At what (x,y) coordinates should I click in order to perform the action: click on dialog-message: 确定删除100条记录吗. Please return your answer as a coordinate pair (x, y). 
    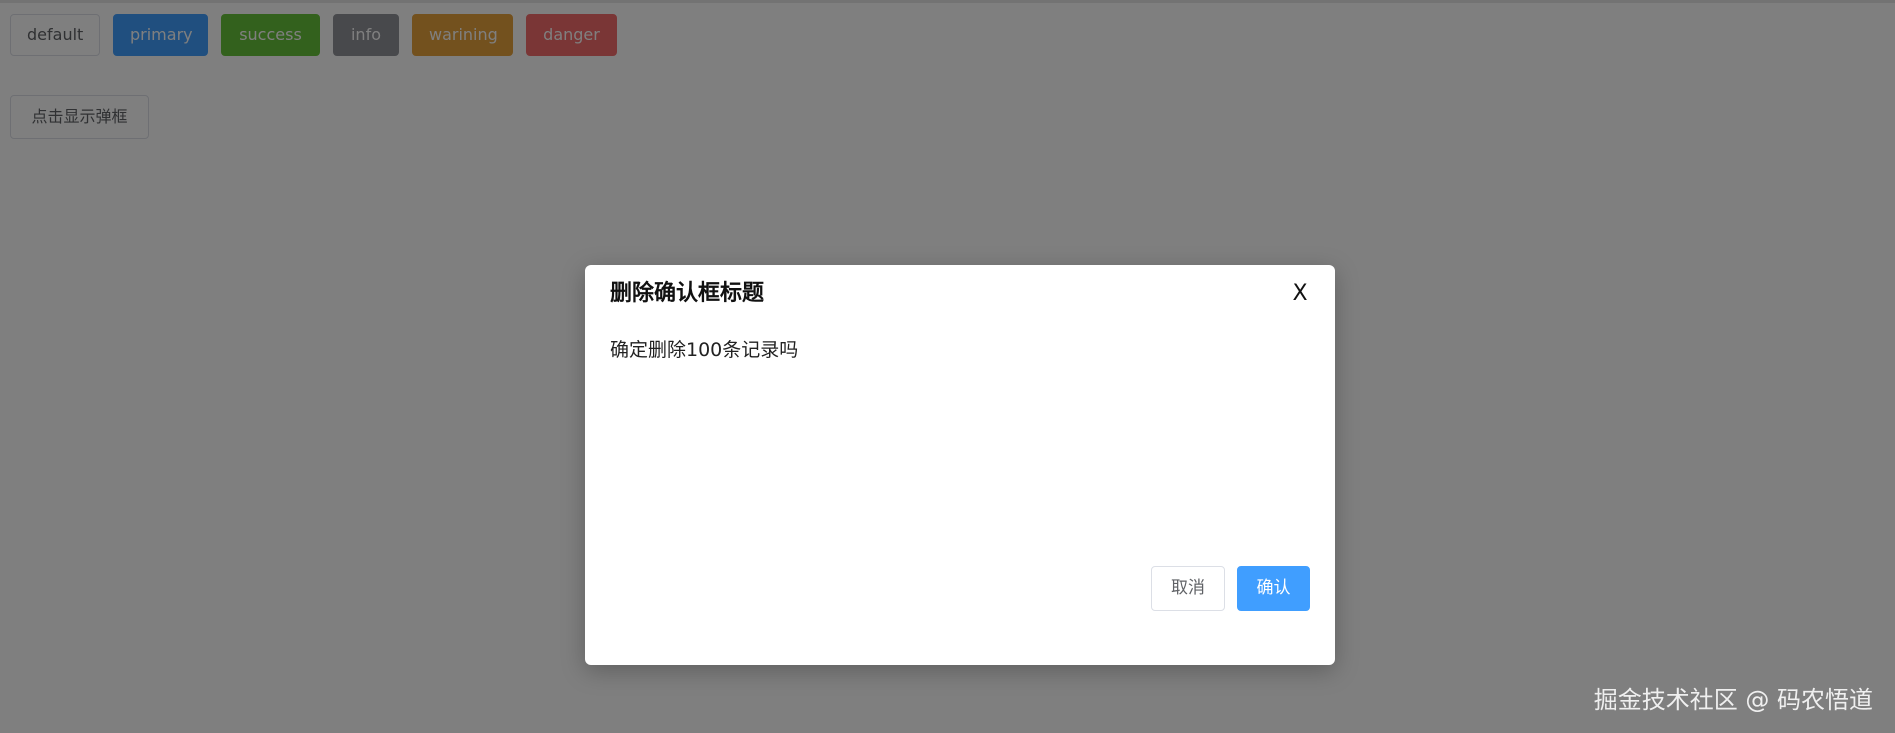
    Looking at the image, I should click on (704, 350).